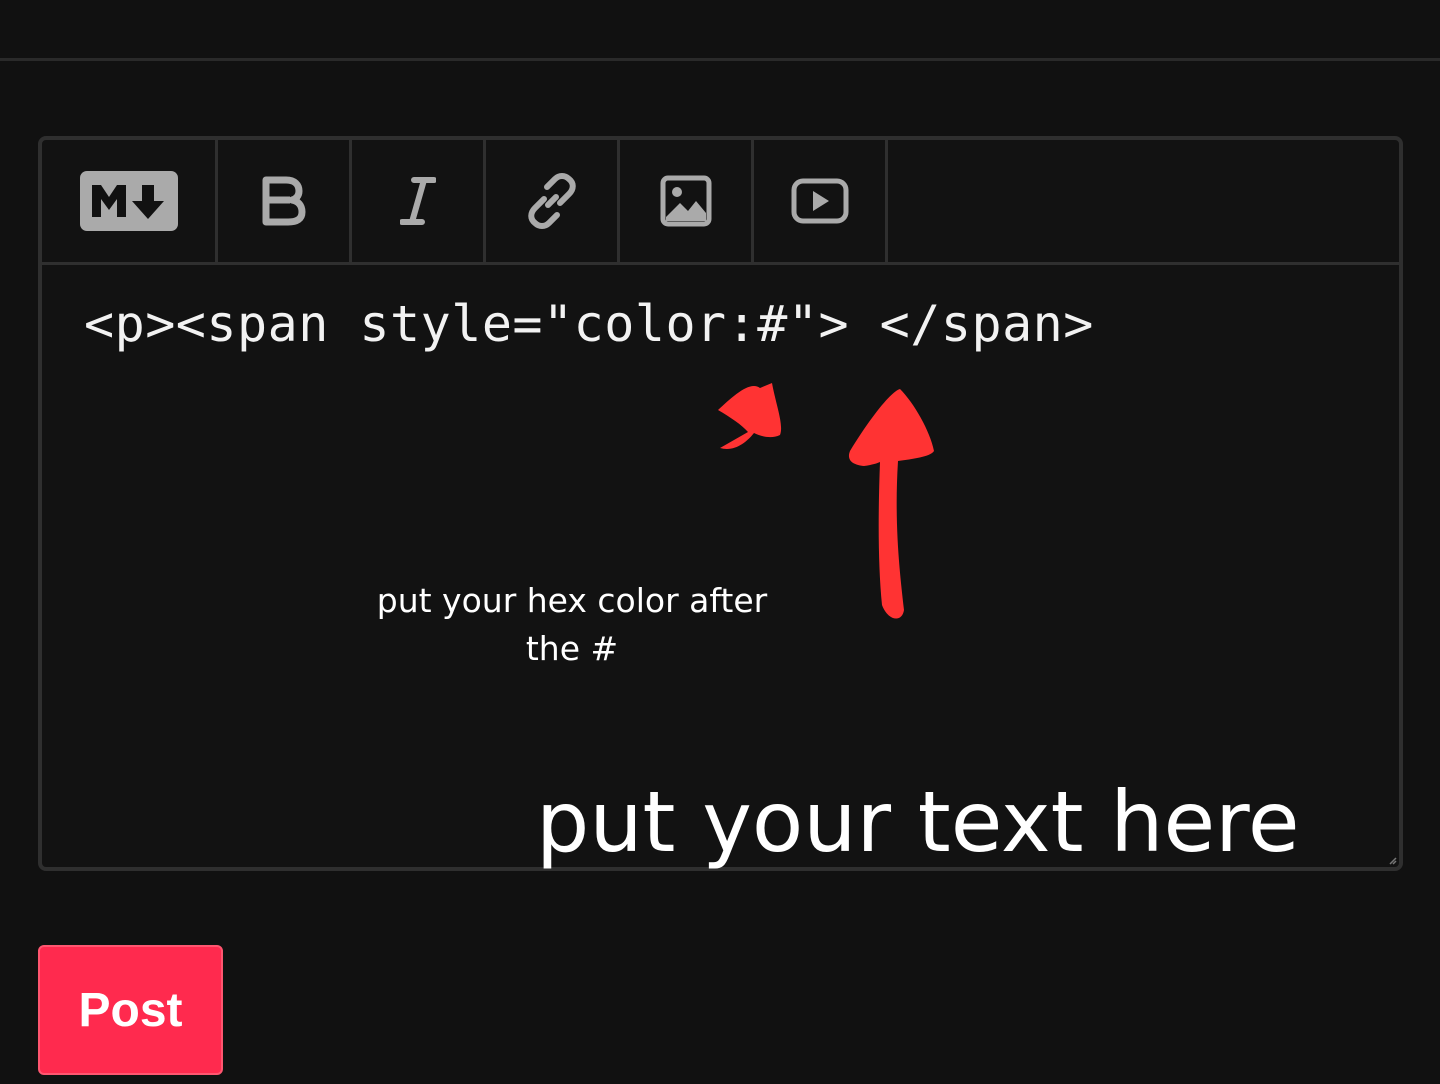  I want to click on bold-button, so click(285, 201).